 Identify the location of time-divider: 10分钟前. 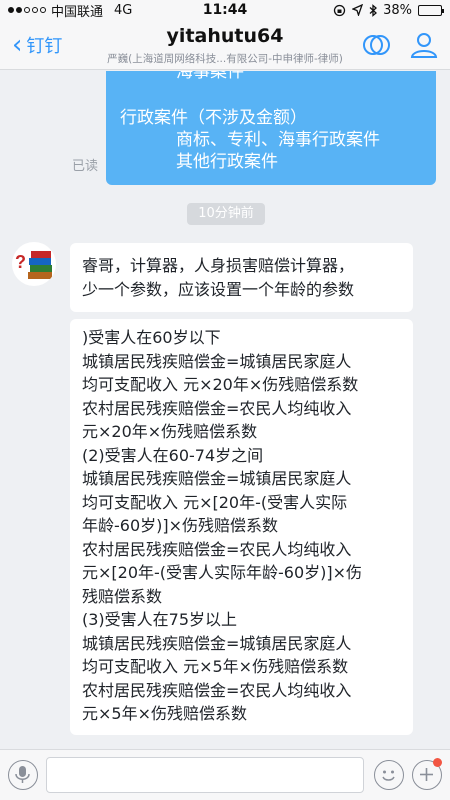
(226, 214).